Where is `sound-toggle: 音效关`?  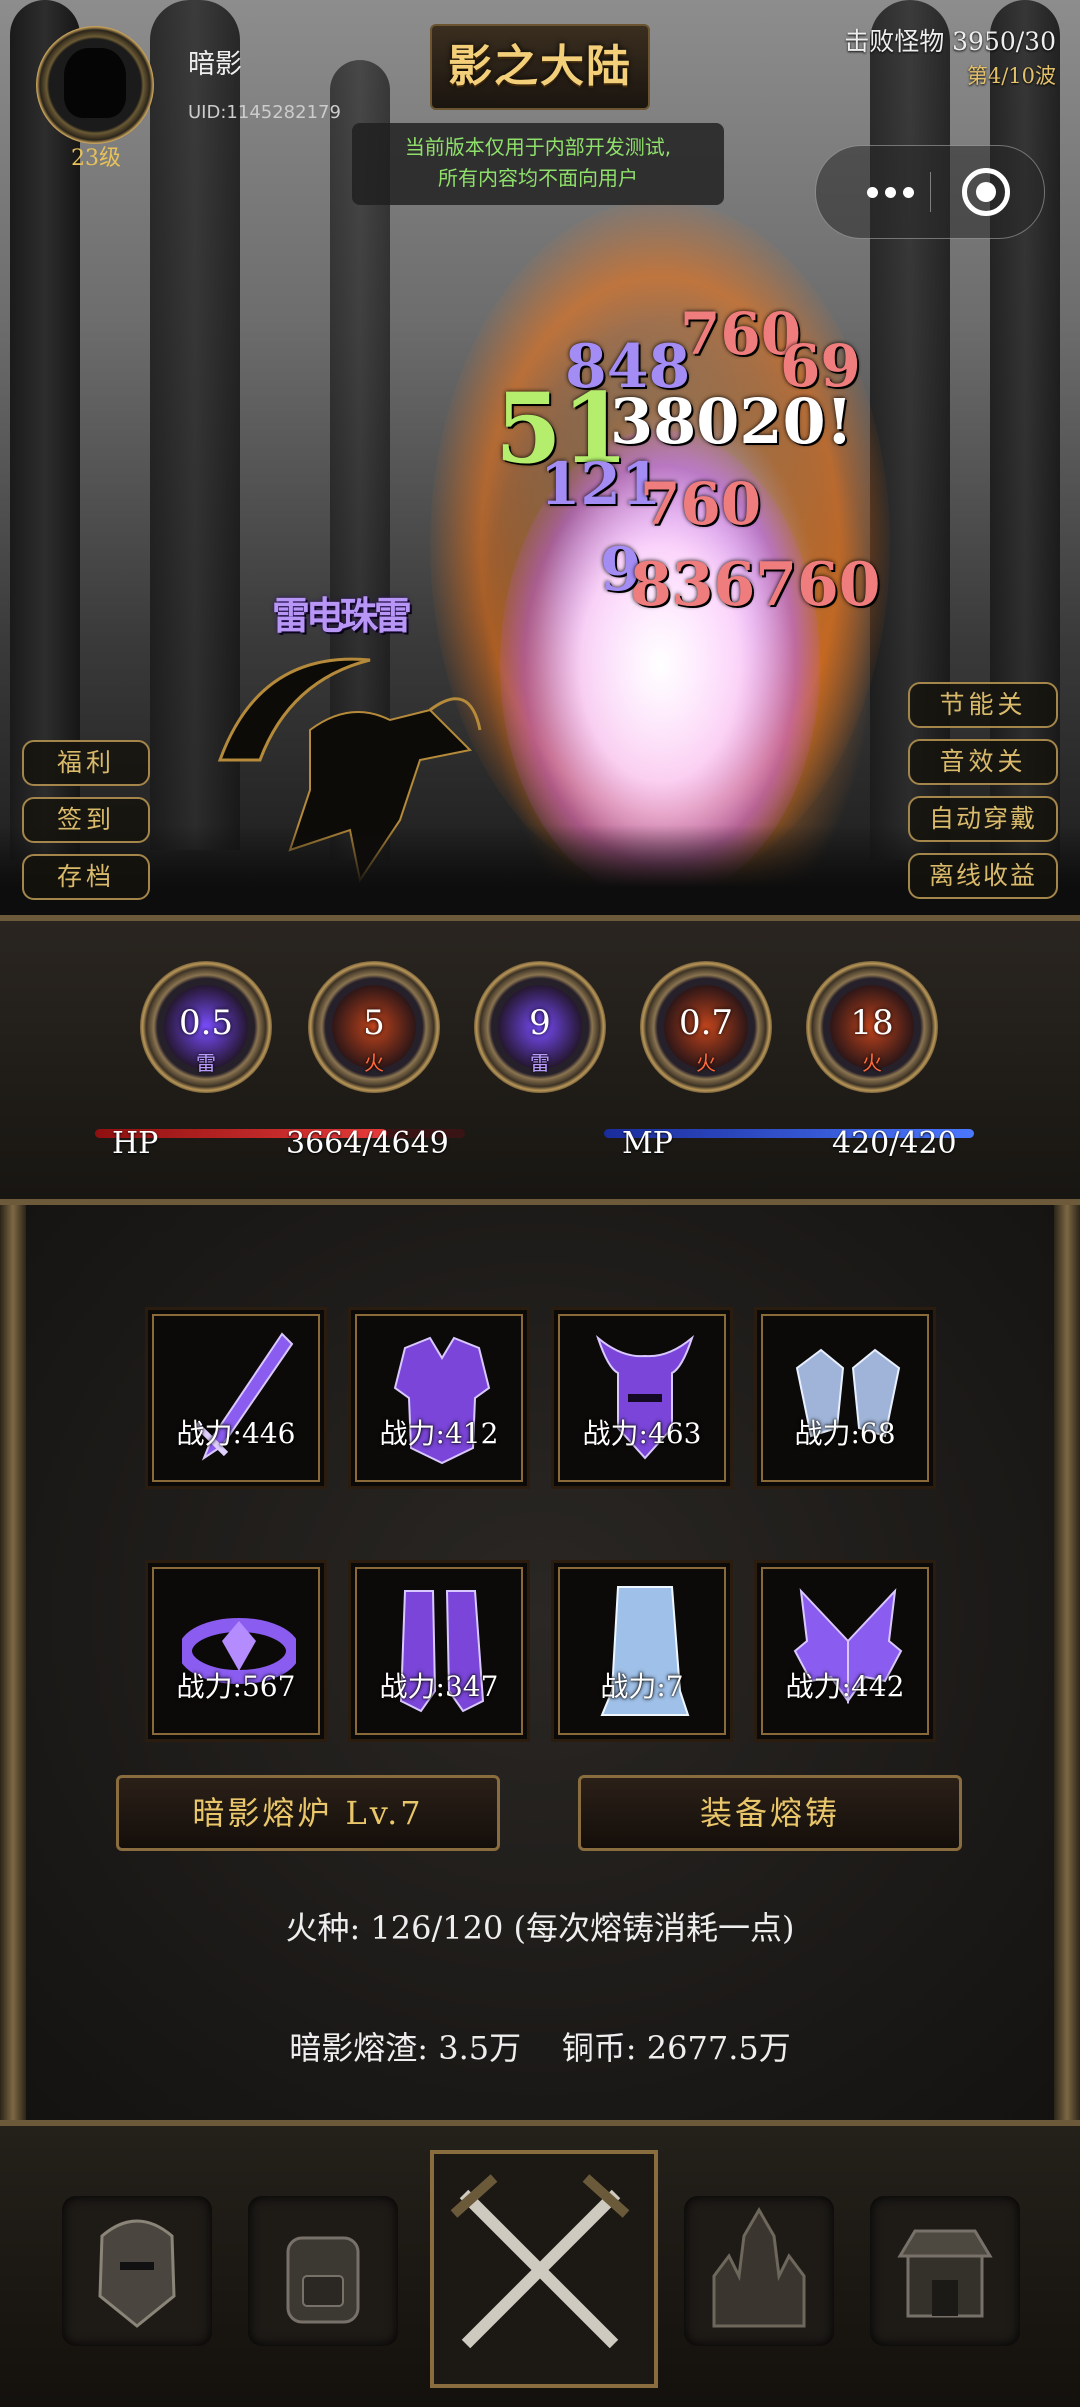
sound-toggle: 音效关 is located at coordinates (983, 762).